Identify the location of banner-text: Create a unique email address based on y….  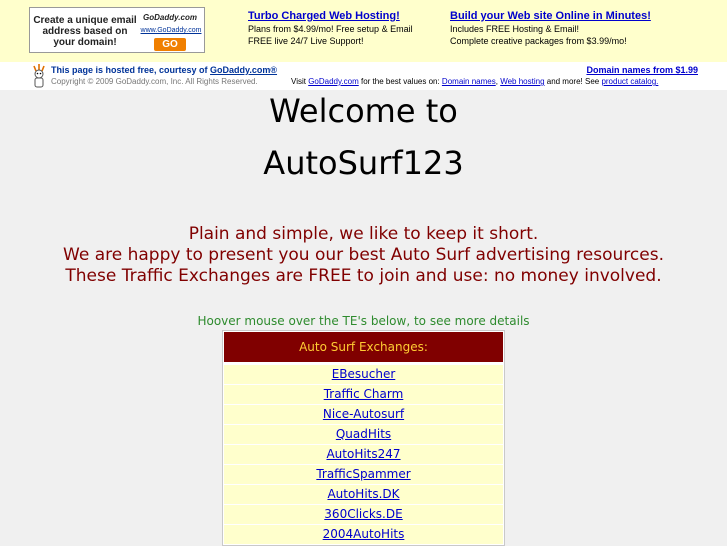
(85, 31).